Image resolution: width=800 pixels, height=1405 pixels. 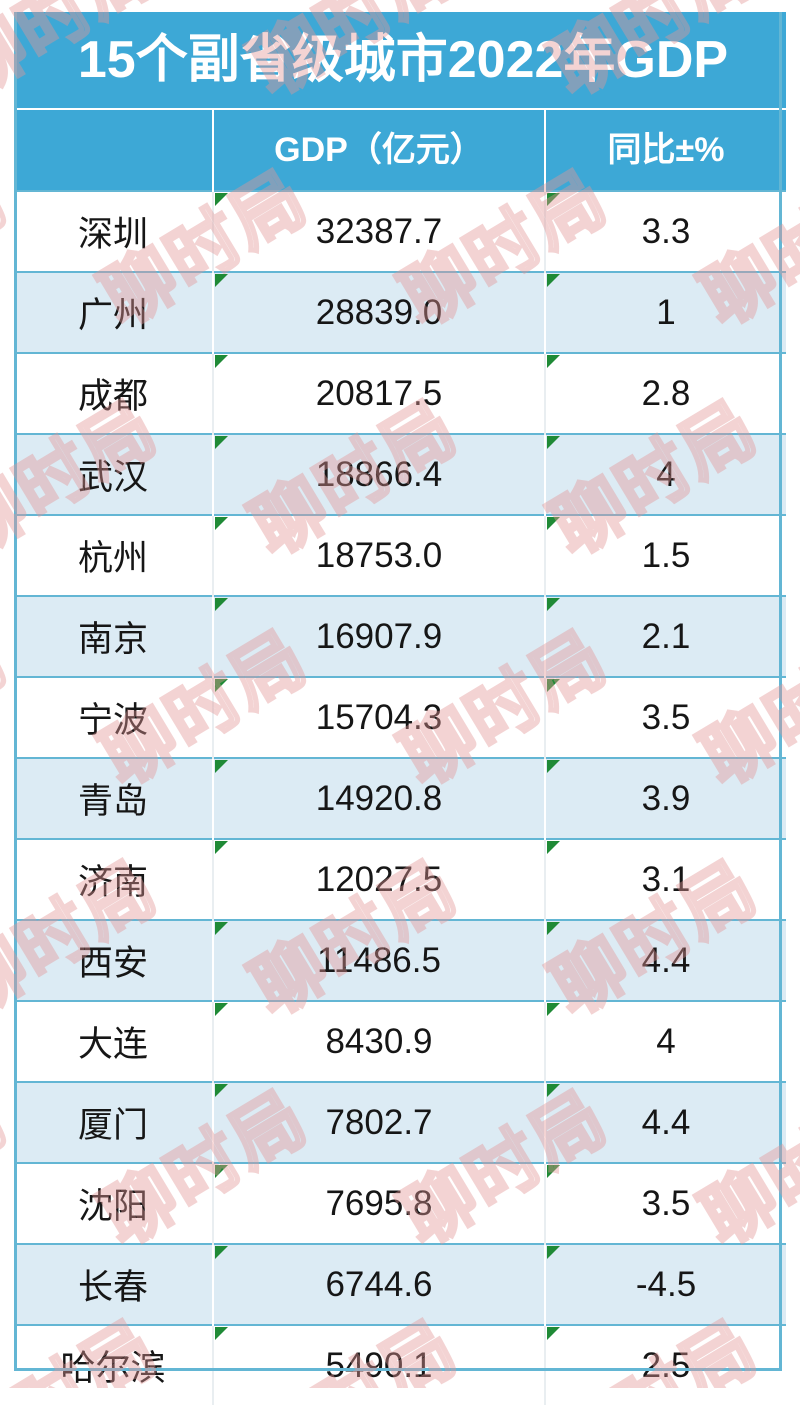 What do you see at coordinates (665, 231) in the screenshot?
I see `cell-yoy: 3.3` at bounding box center [665, 231].